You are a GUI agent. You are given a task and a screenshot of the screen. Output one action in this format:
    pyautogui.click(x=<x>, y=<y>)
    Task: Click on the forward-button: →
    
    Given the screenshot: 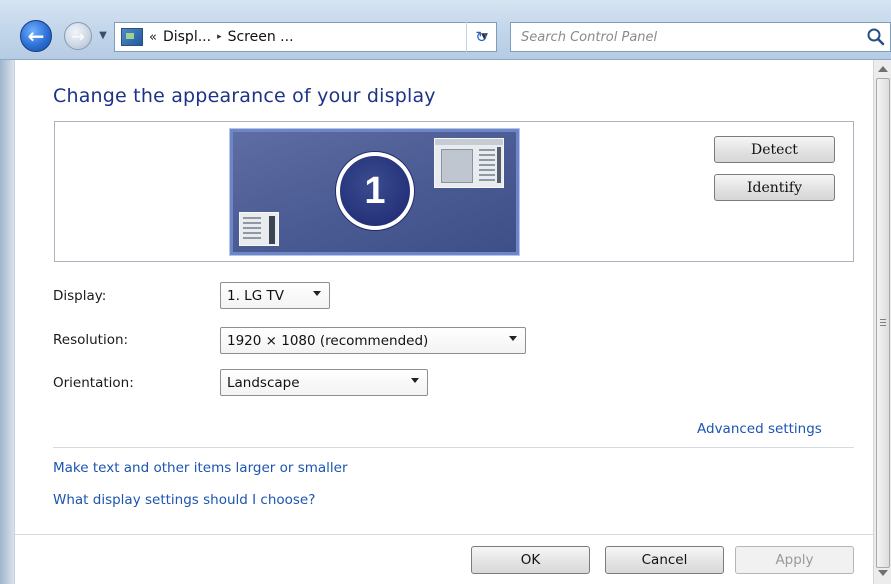 What is the action you would take?
    pyautogui.click(x=78, y=36)
    